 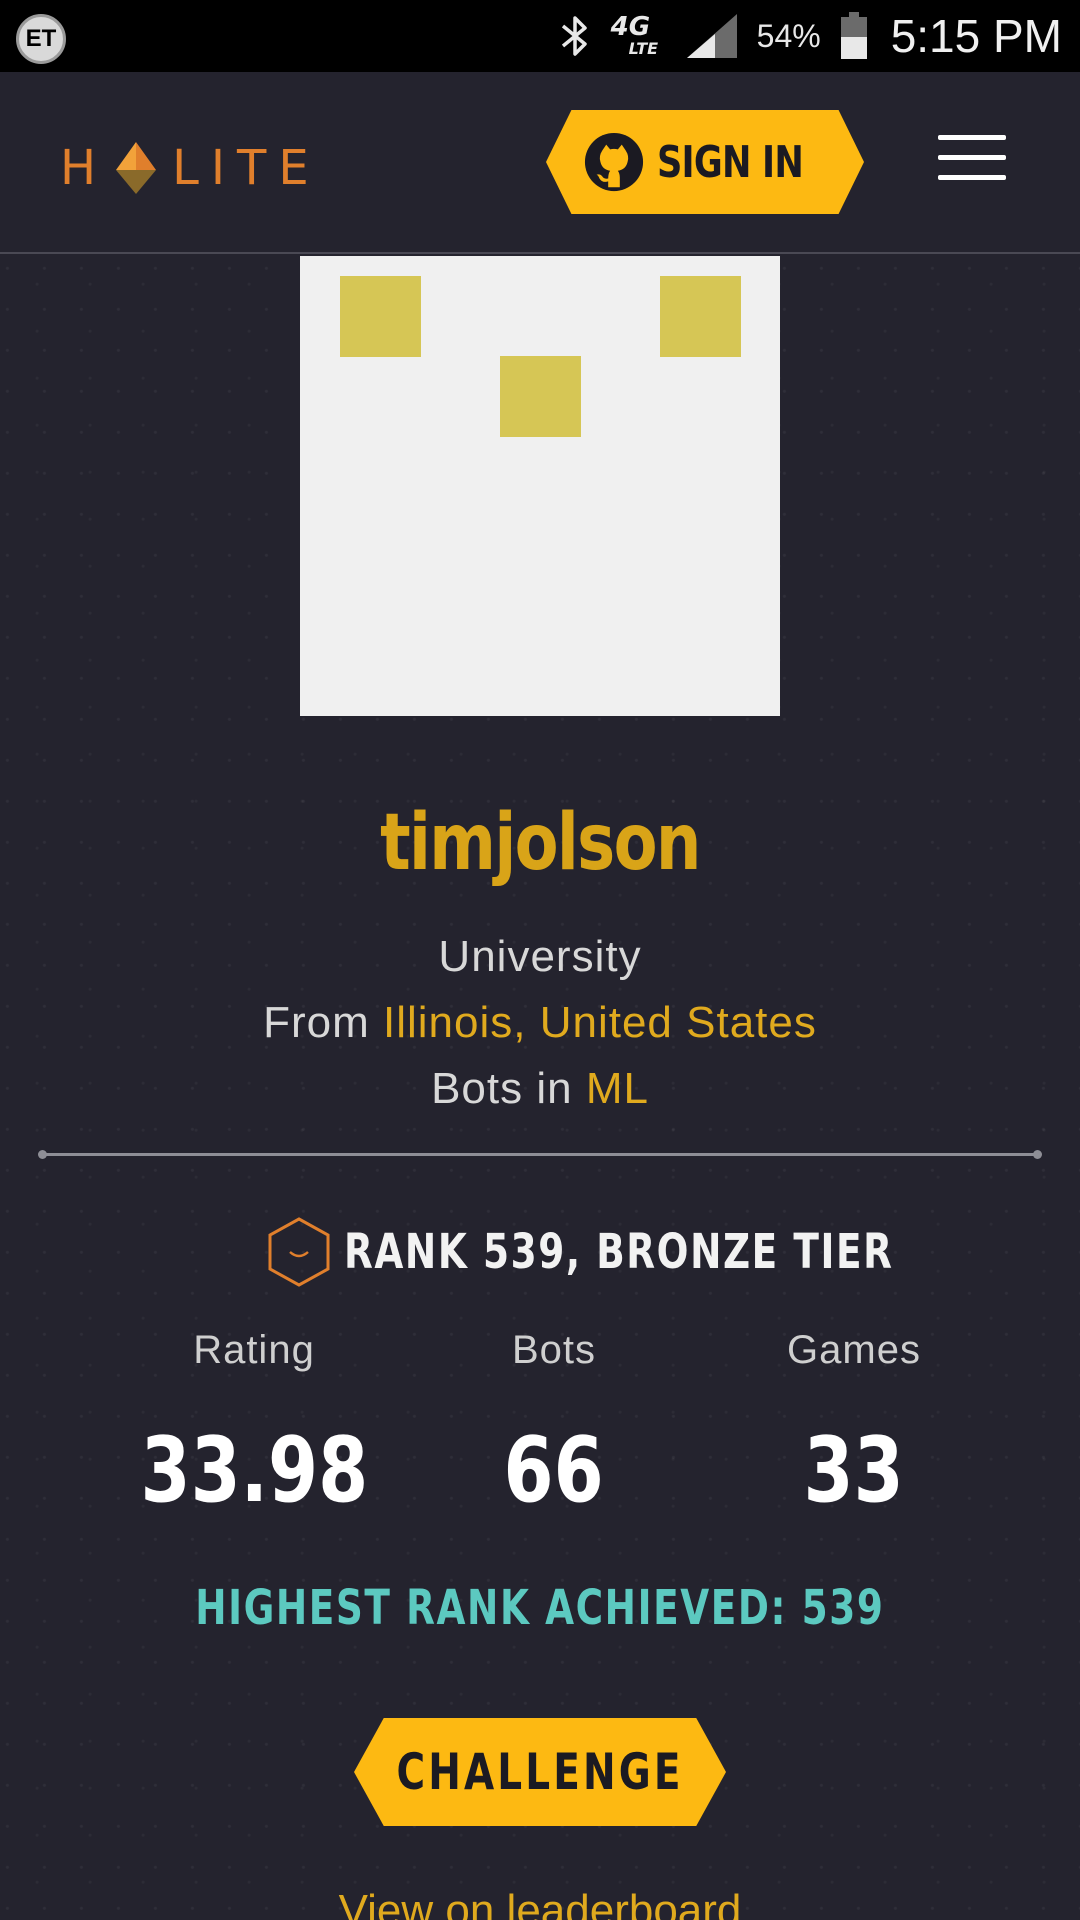 I want to click on highest-rank-text: HIGHEST RANK ACHIEVED: 539, so click(x=540, y=1608).